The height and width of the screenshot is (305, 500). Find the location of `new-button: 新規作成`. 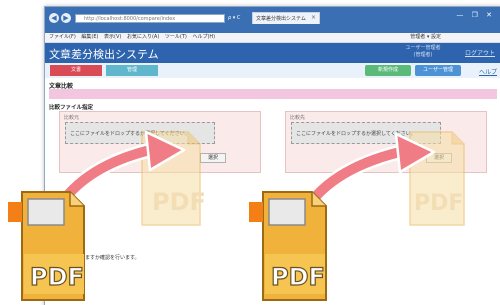

new-button: 新規作成 is located at coordinates (388, 70).